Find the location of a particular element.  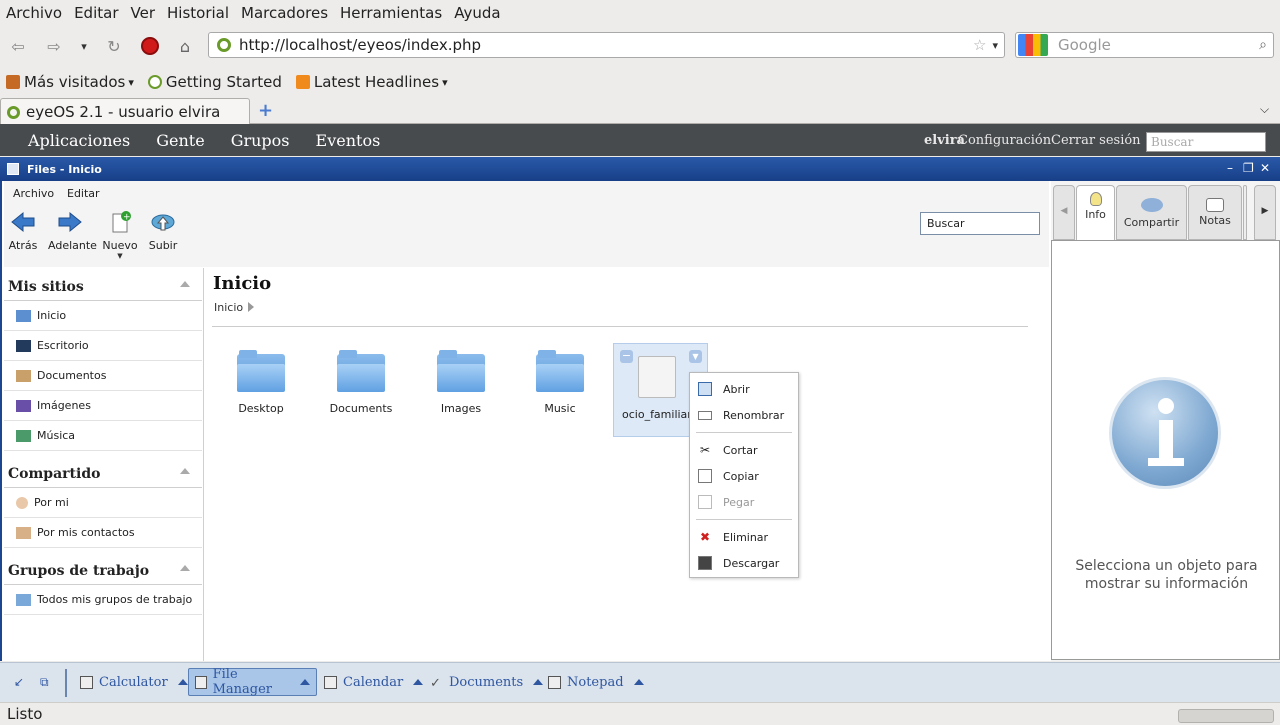

reload-icon: ↻ is located at coordinates (114, 46).